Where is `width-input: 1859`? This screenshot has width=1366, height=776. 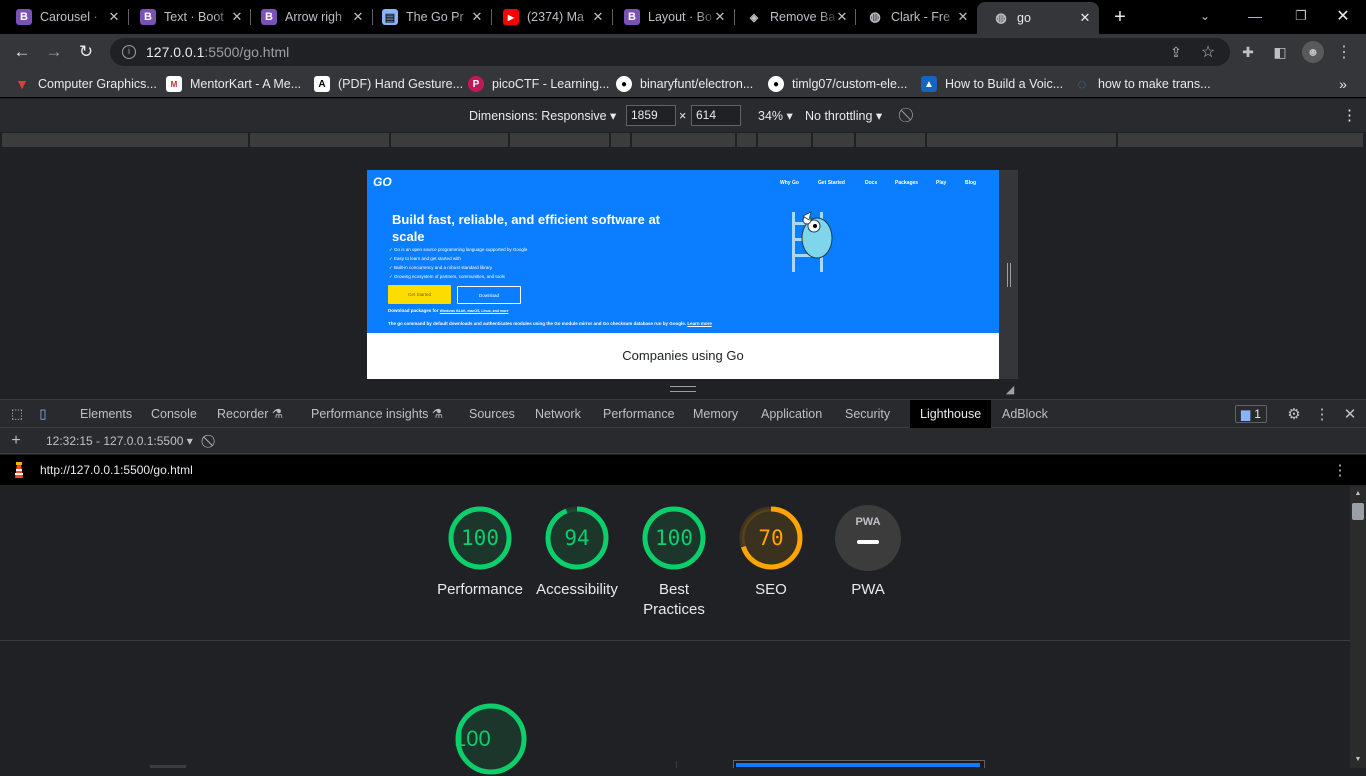
width-input: 1859 is located at coordinates (651, 115).